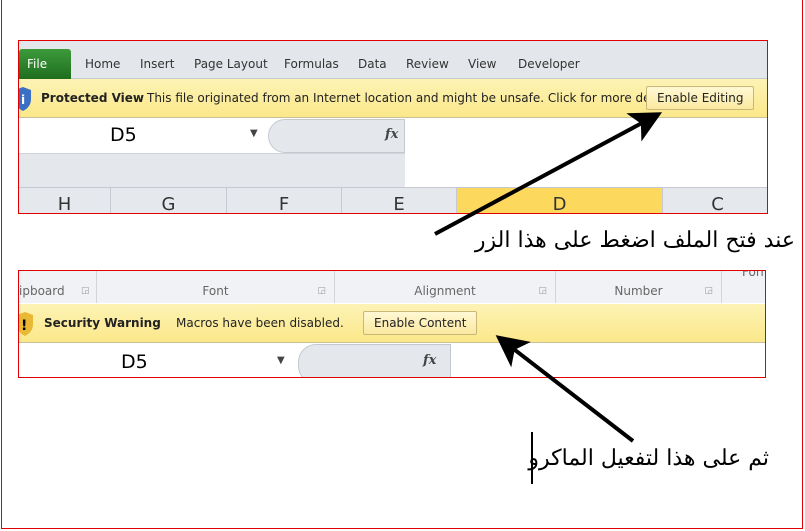 The image size is (805, 531). Describe the element at coordinates (548, 174) in the screenshot. I see `arrow-to-enable-editing` at that location.